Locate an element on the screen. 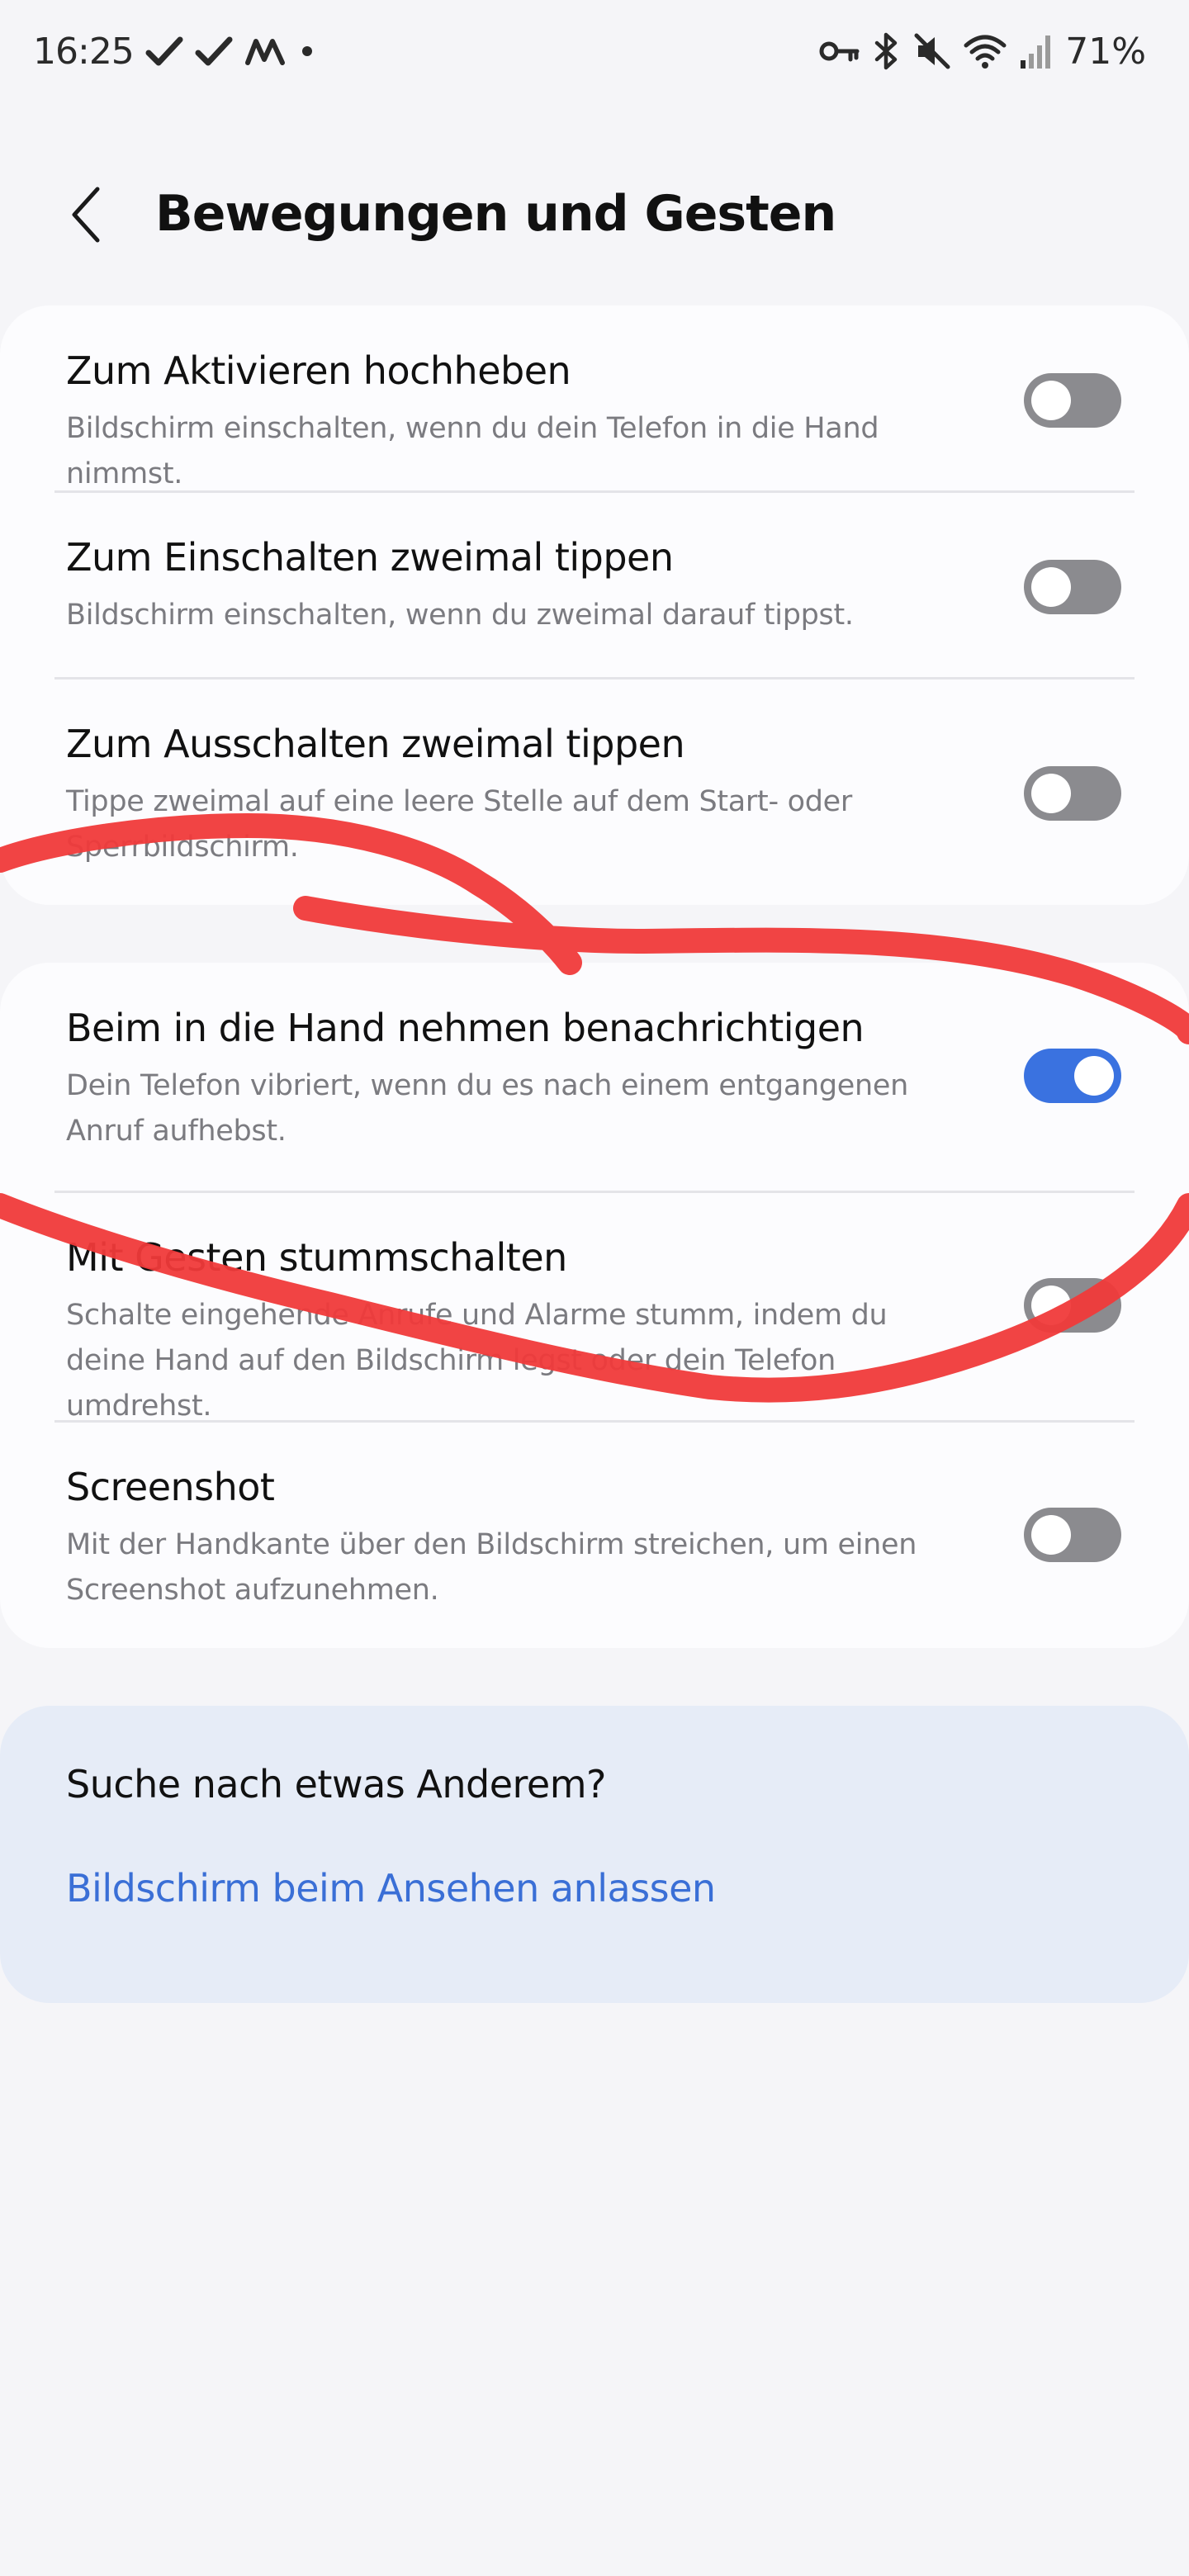 The image size is (1189, 2576). suggestion-link-keep-screen-on: Bildschirm beim Ansehen anlassen is located at coordinates (391, 1888).